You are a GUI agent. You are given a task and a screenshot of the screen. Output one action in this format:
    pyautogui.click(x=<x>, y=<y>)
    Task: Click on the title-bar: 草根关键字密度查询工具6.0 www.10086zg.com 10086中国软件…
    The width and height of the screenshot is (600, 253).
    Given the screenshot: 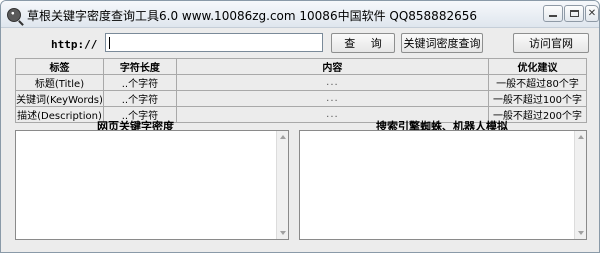 What is the action you would take?
    pyautogui.click(x=300, y=14)
    